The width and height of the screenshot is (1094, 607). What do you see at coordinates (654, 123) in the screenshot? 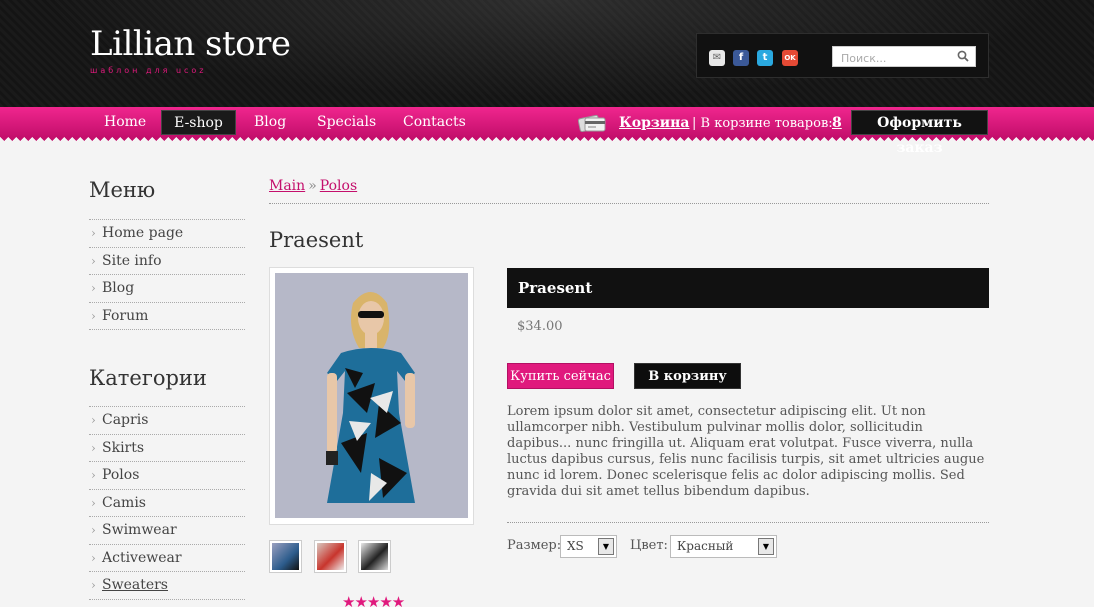
I see `cart-link: Корзина` at bounding box center [654, 123].